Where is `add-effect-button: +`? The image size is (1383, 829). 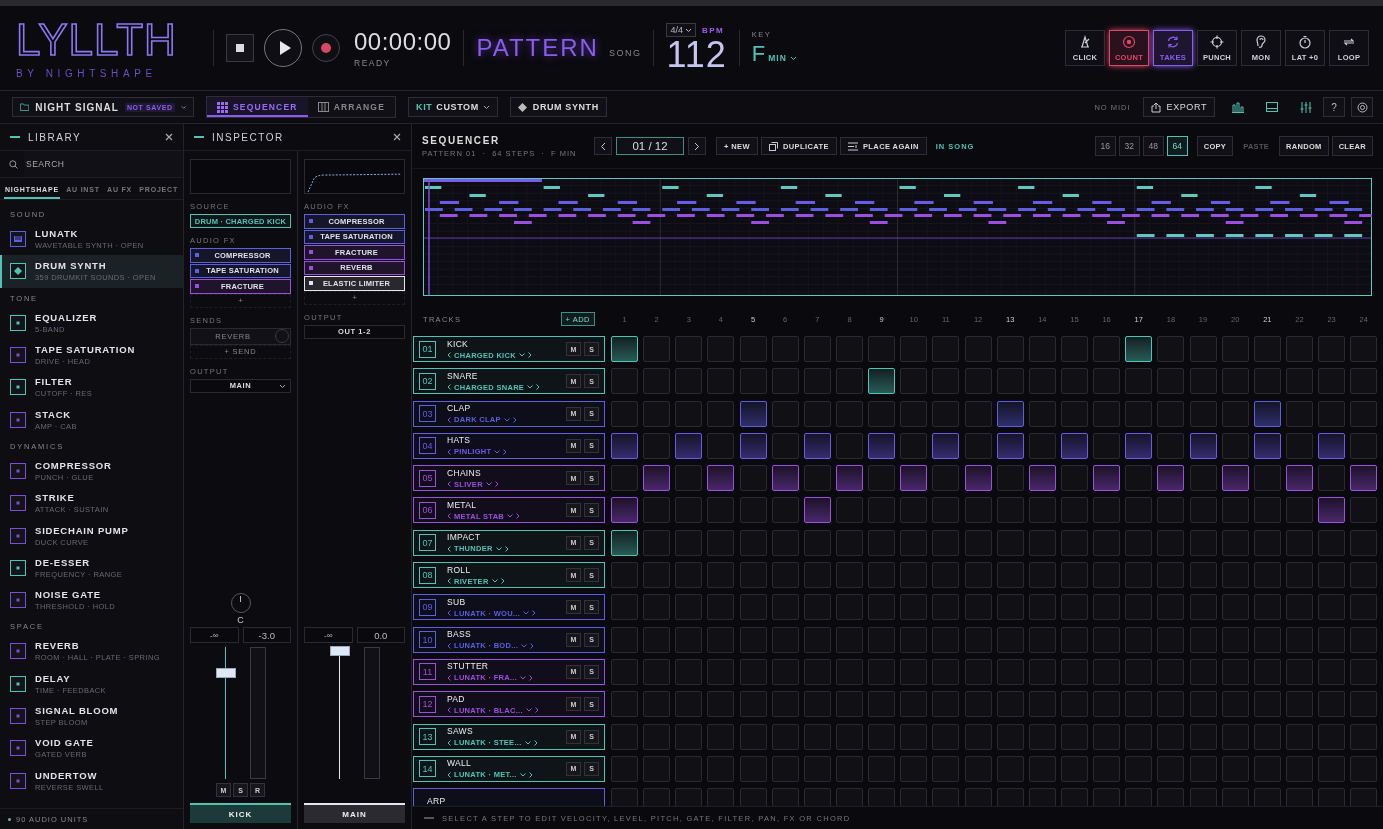
add-effect-button: + is located at coordinates (240, 300).